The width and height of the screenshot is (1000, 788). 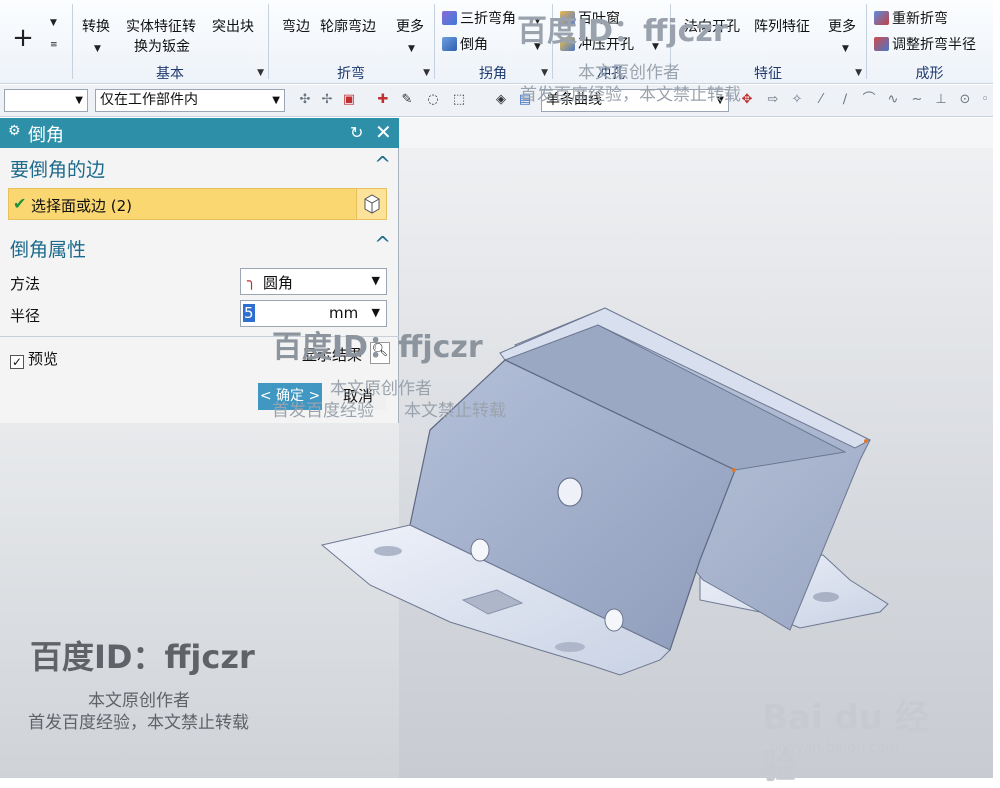 What do you see at coordinates (313, 281) in the screenshot?
I see `method-select: ╮ 圆角 ▼` at bounding box center [313, 281].